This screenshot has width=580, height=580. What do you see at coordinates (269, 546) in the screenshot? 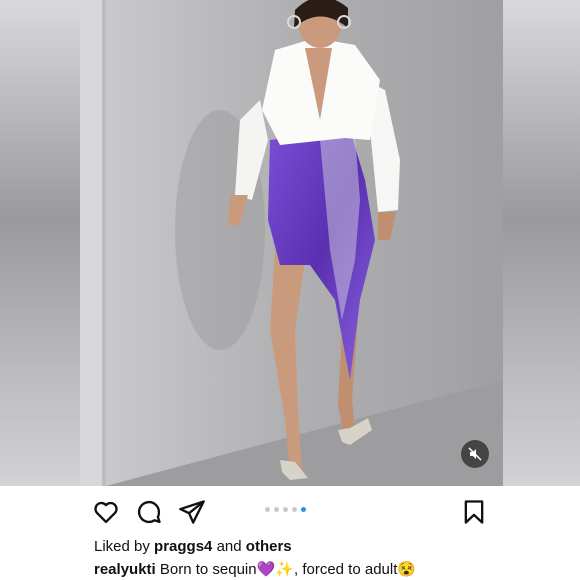
I see `likes-others-link: others` at bounding box center [269, 546].